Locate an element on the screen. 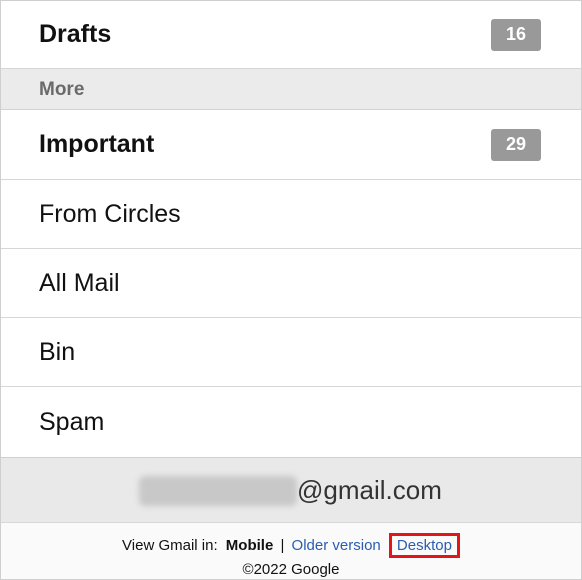 Image resolution: width=582 pixels, height=580 pixels. important-count-badge: 29 is located at coordinates (516, 144).